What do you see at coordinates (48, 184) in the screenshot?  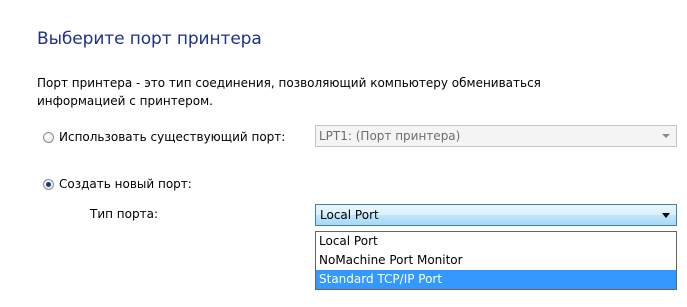 I see `create-new-port-radio` at bounding box center [48, 184].